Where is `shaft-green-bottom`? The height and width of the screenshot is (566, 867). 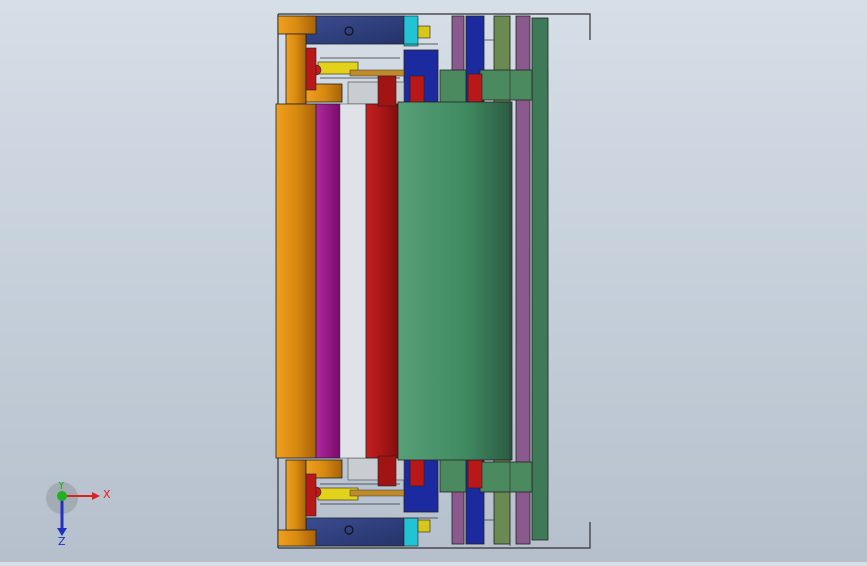
shaft-green-bottom is located at coordinates (453, 475).